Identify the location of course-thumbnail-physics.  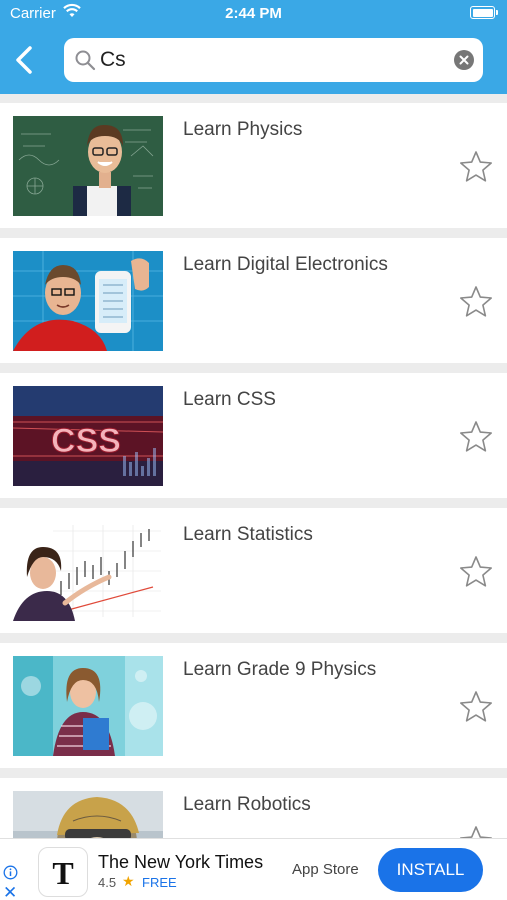
(88, 166).